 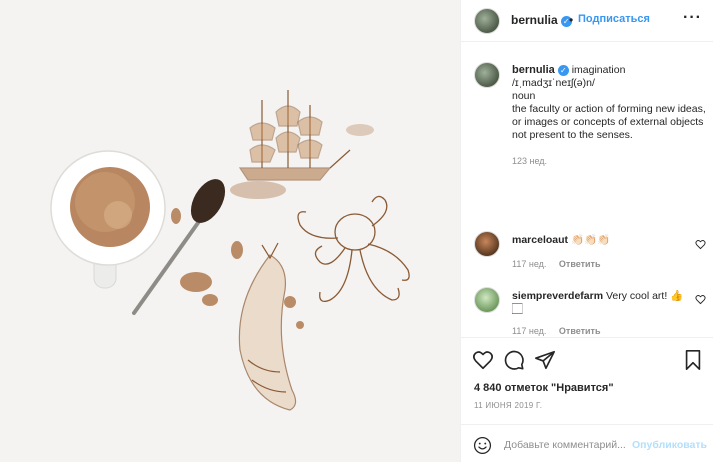 I want to click on comment-body: 👏🏻👏🏻👏🏻, so click(x=590, y=240).